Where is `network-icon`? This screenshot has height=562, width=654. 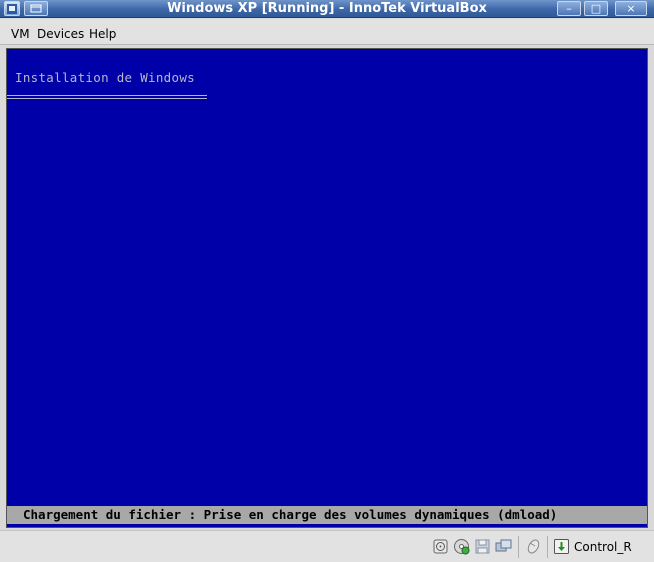 network-icon is located at coordinates (503, 546).